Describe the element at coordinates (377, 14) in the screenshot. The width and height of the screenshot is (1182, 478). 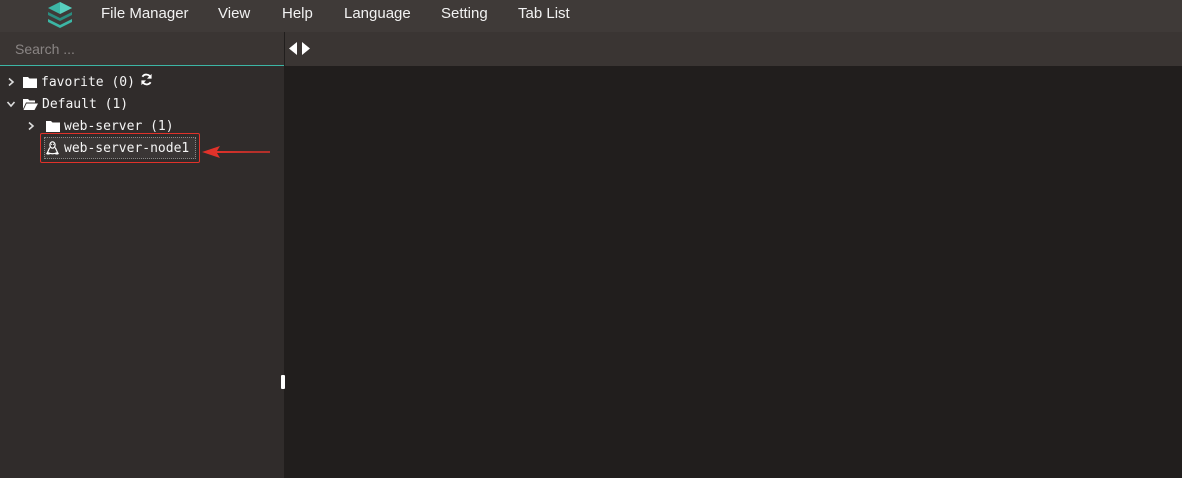
I see `menu-language: Language` at that location.